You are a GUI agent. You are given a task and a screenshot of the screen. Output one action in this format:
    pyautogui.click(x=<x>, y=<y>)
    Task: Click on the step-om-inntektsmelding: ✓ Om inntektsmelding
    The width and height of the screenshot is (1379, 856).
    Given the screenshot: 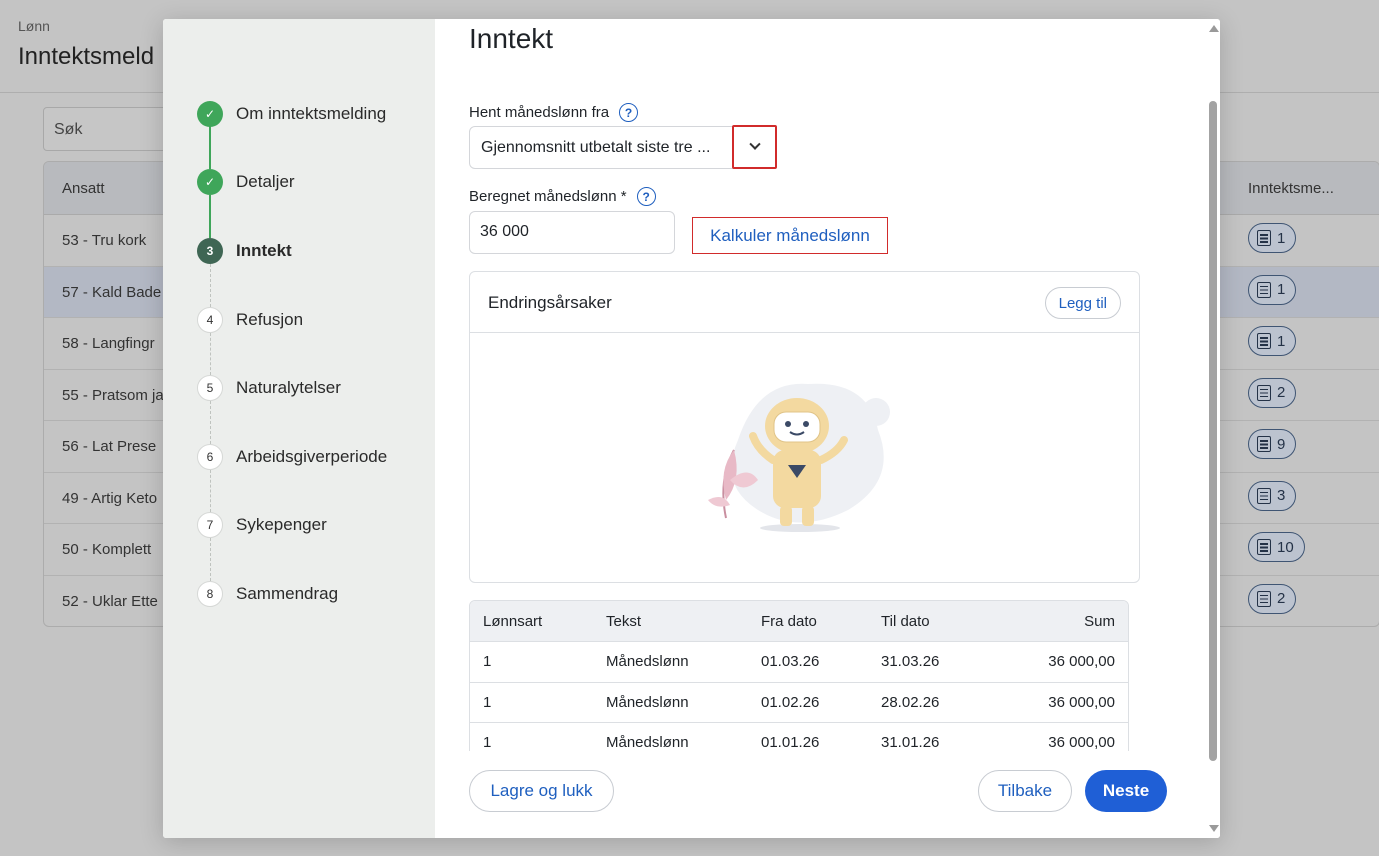 What is the action you would take?
    pyautogui.click(x=291, y=114)
    